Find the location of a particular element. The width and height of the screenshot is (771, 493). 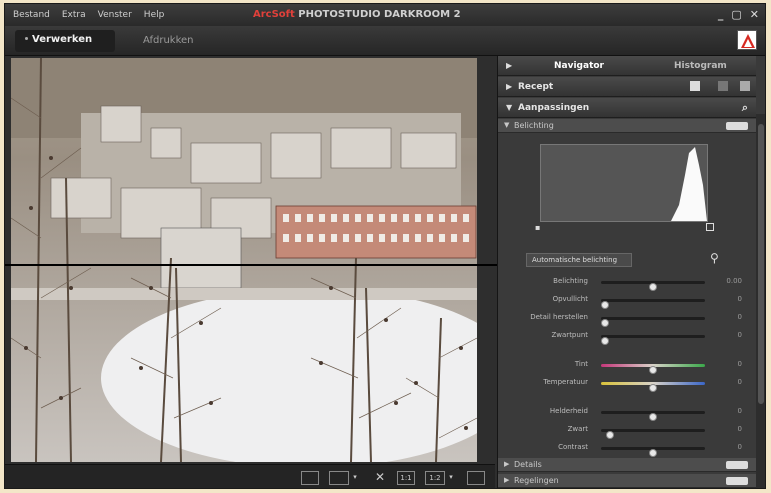

slider-value: 0.00 is located at coordinates (734, 281).